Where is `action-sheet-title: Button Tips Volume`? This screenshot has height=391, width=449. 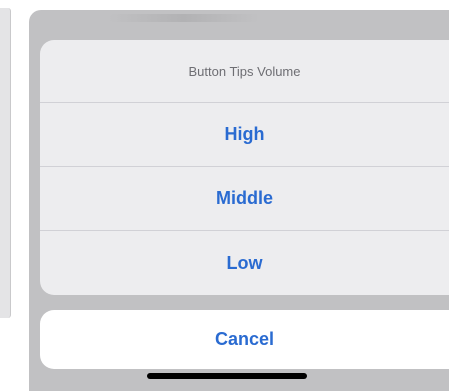
action-sheet-title: Button Tips Volume is located at coordinates (244, 71).